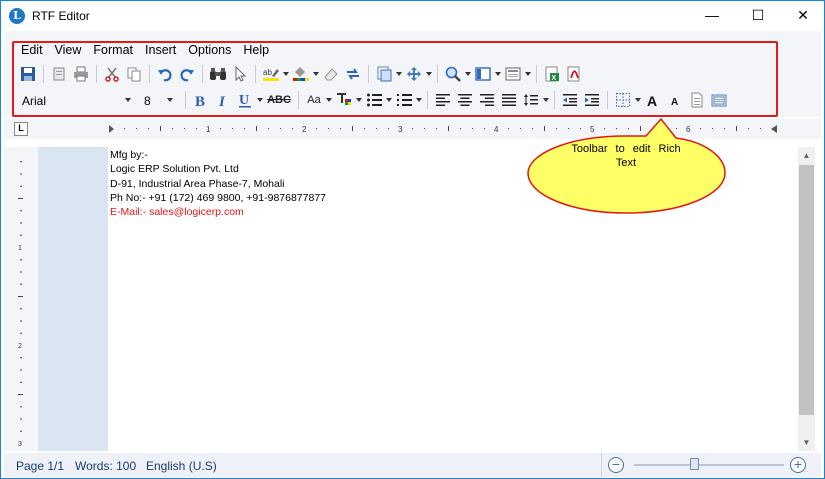 This screenshot has height=479, width=825. I want to click on zoom-control: − +, so click(711, 465).